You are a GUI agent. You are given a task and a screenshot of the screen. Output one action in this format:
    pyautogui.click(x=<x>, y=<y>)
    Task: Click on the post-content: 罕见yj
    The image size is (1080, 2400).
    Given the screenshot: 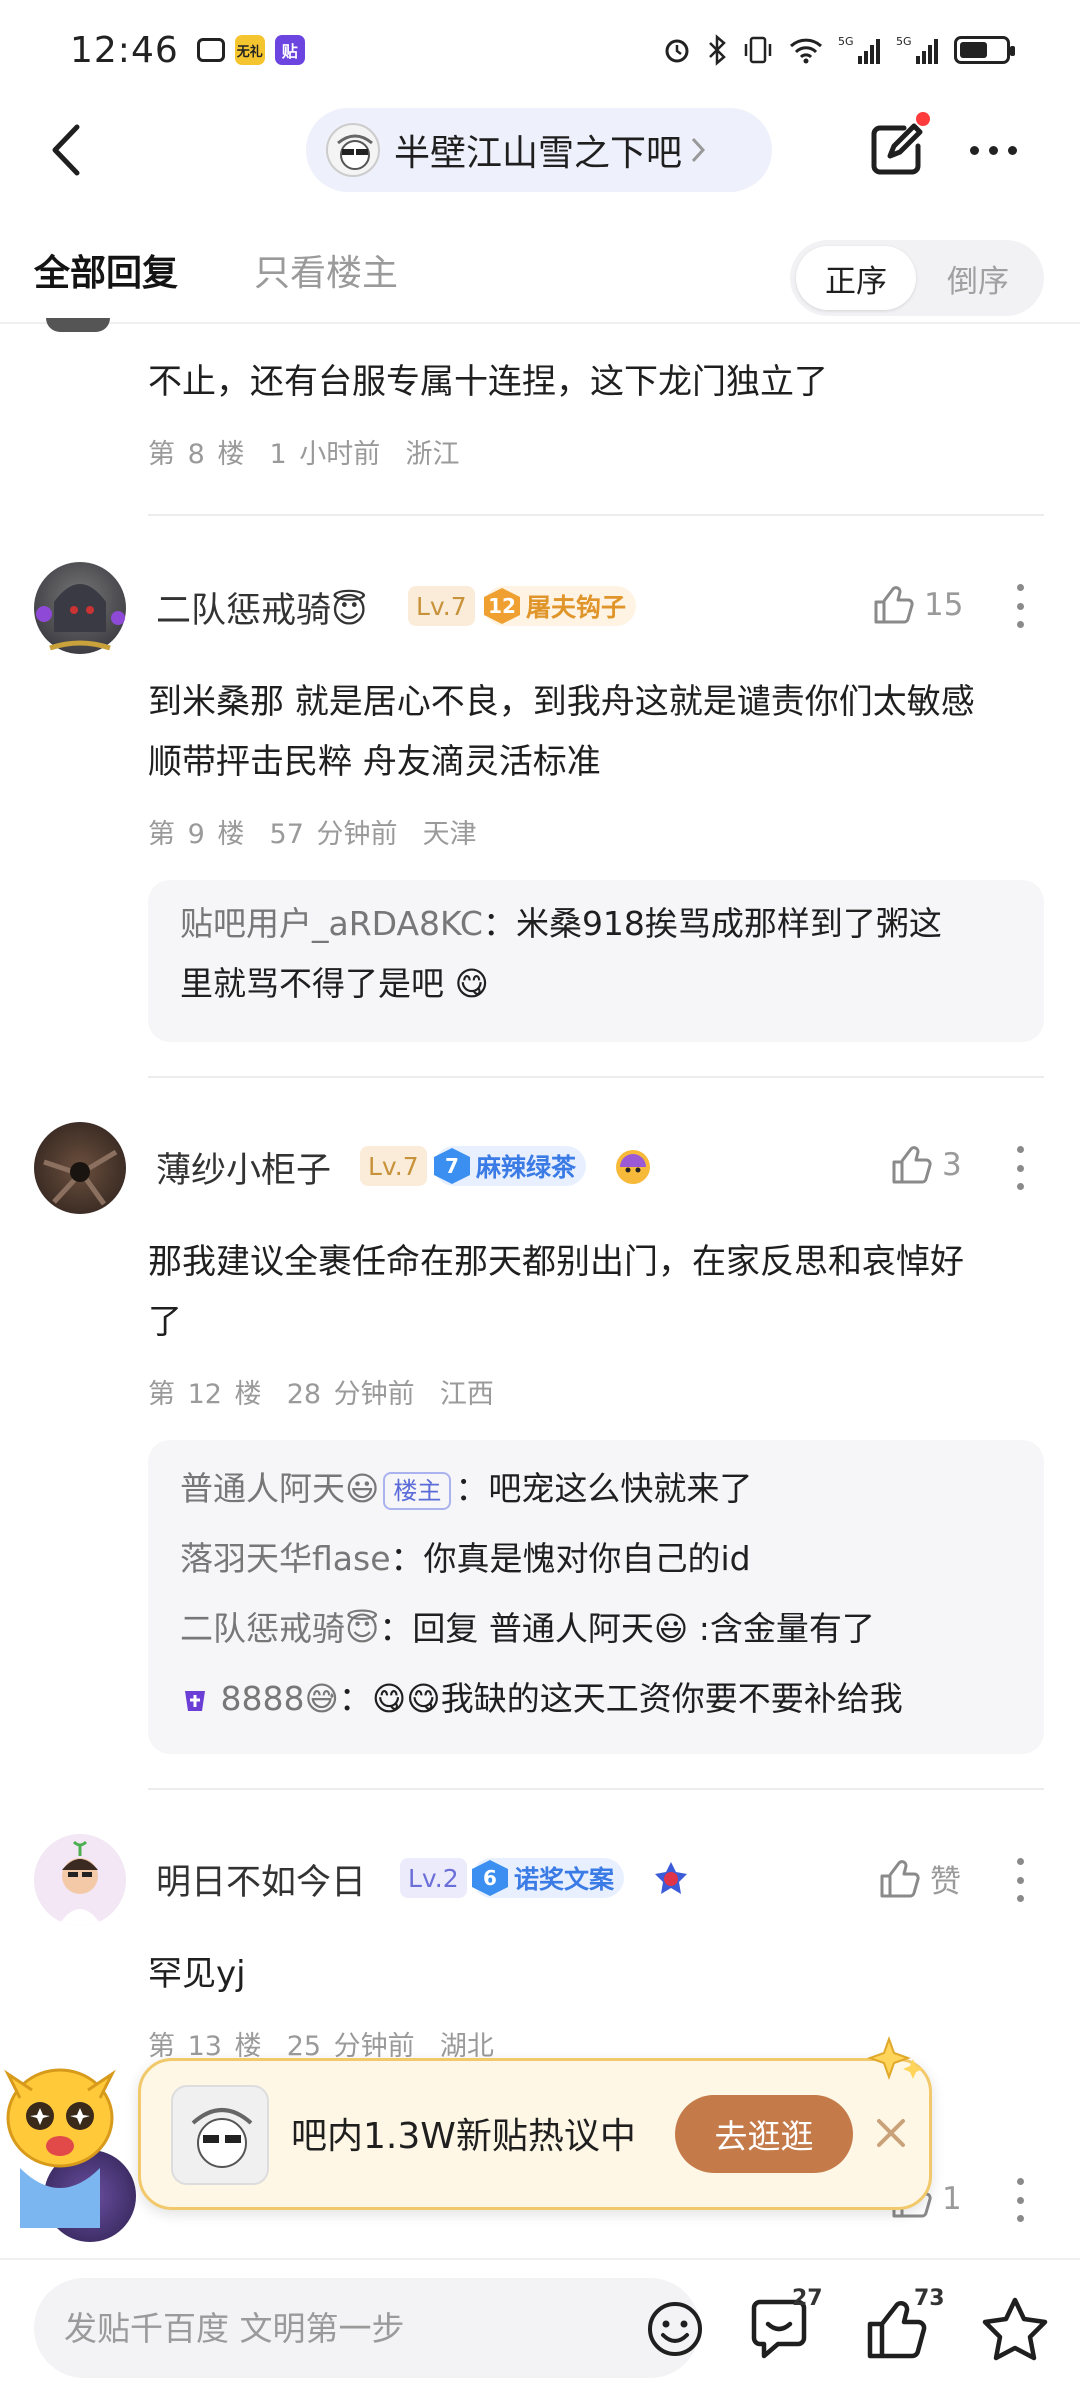 What is the action you would take?
    pyautogui.click(x=197, y=1974)
    